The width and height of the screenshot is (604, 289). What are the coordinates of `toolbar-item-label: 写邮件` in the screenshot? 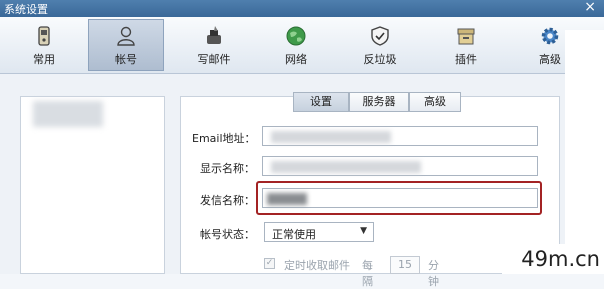 It's located at (214, 59).